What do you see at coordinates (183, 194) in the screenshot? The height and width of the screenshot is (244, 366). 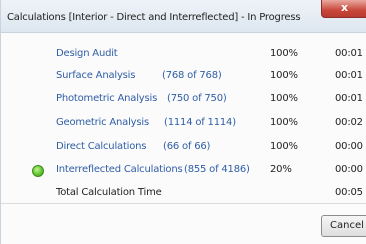 I see `total-calculation-time-row: Total Calculation Time 00:05` at bounding box center [183, 194].